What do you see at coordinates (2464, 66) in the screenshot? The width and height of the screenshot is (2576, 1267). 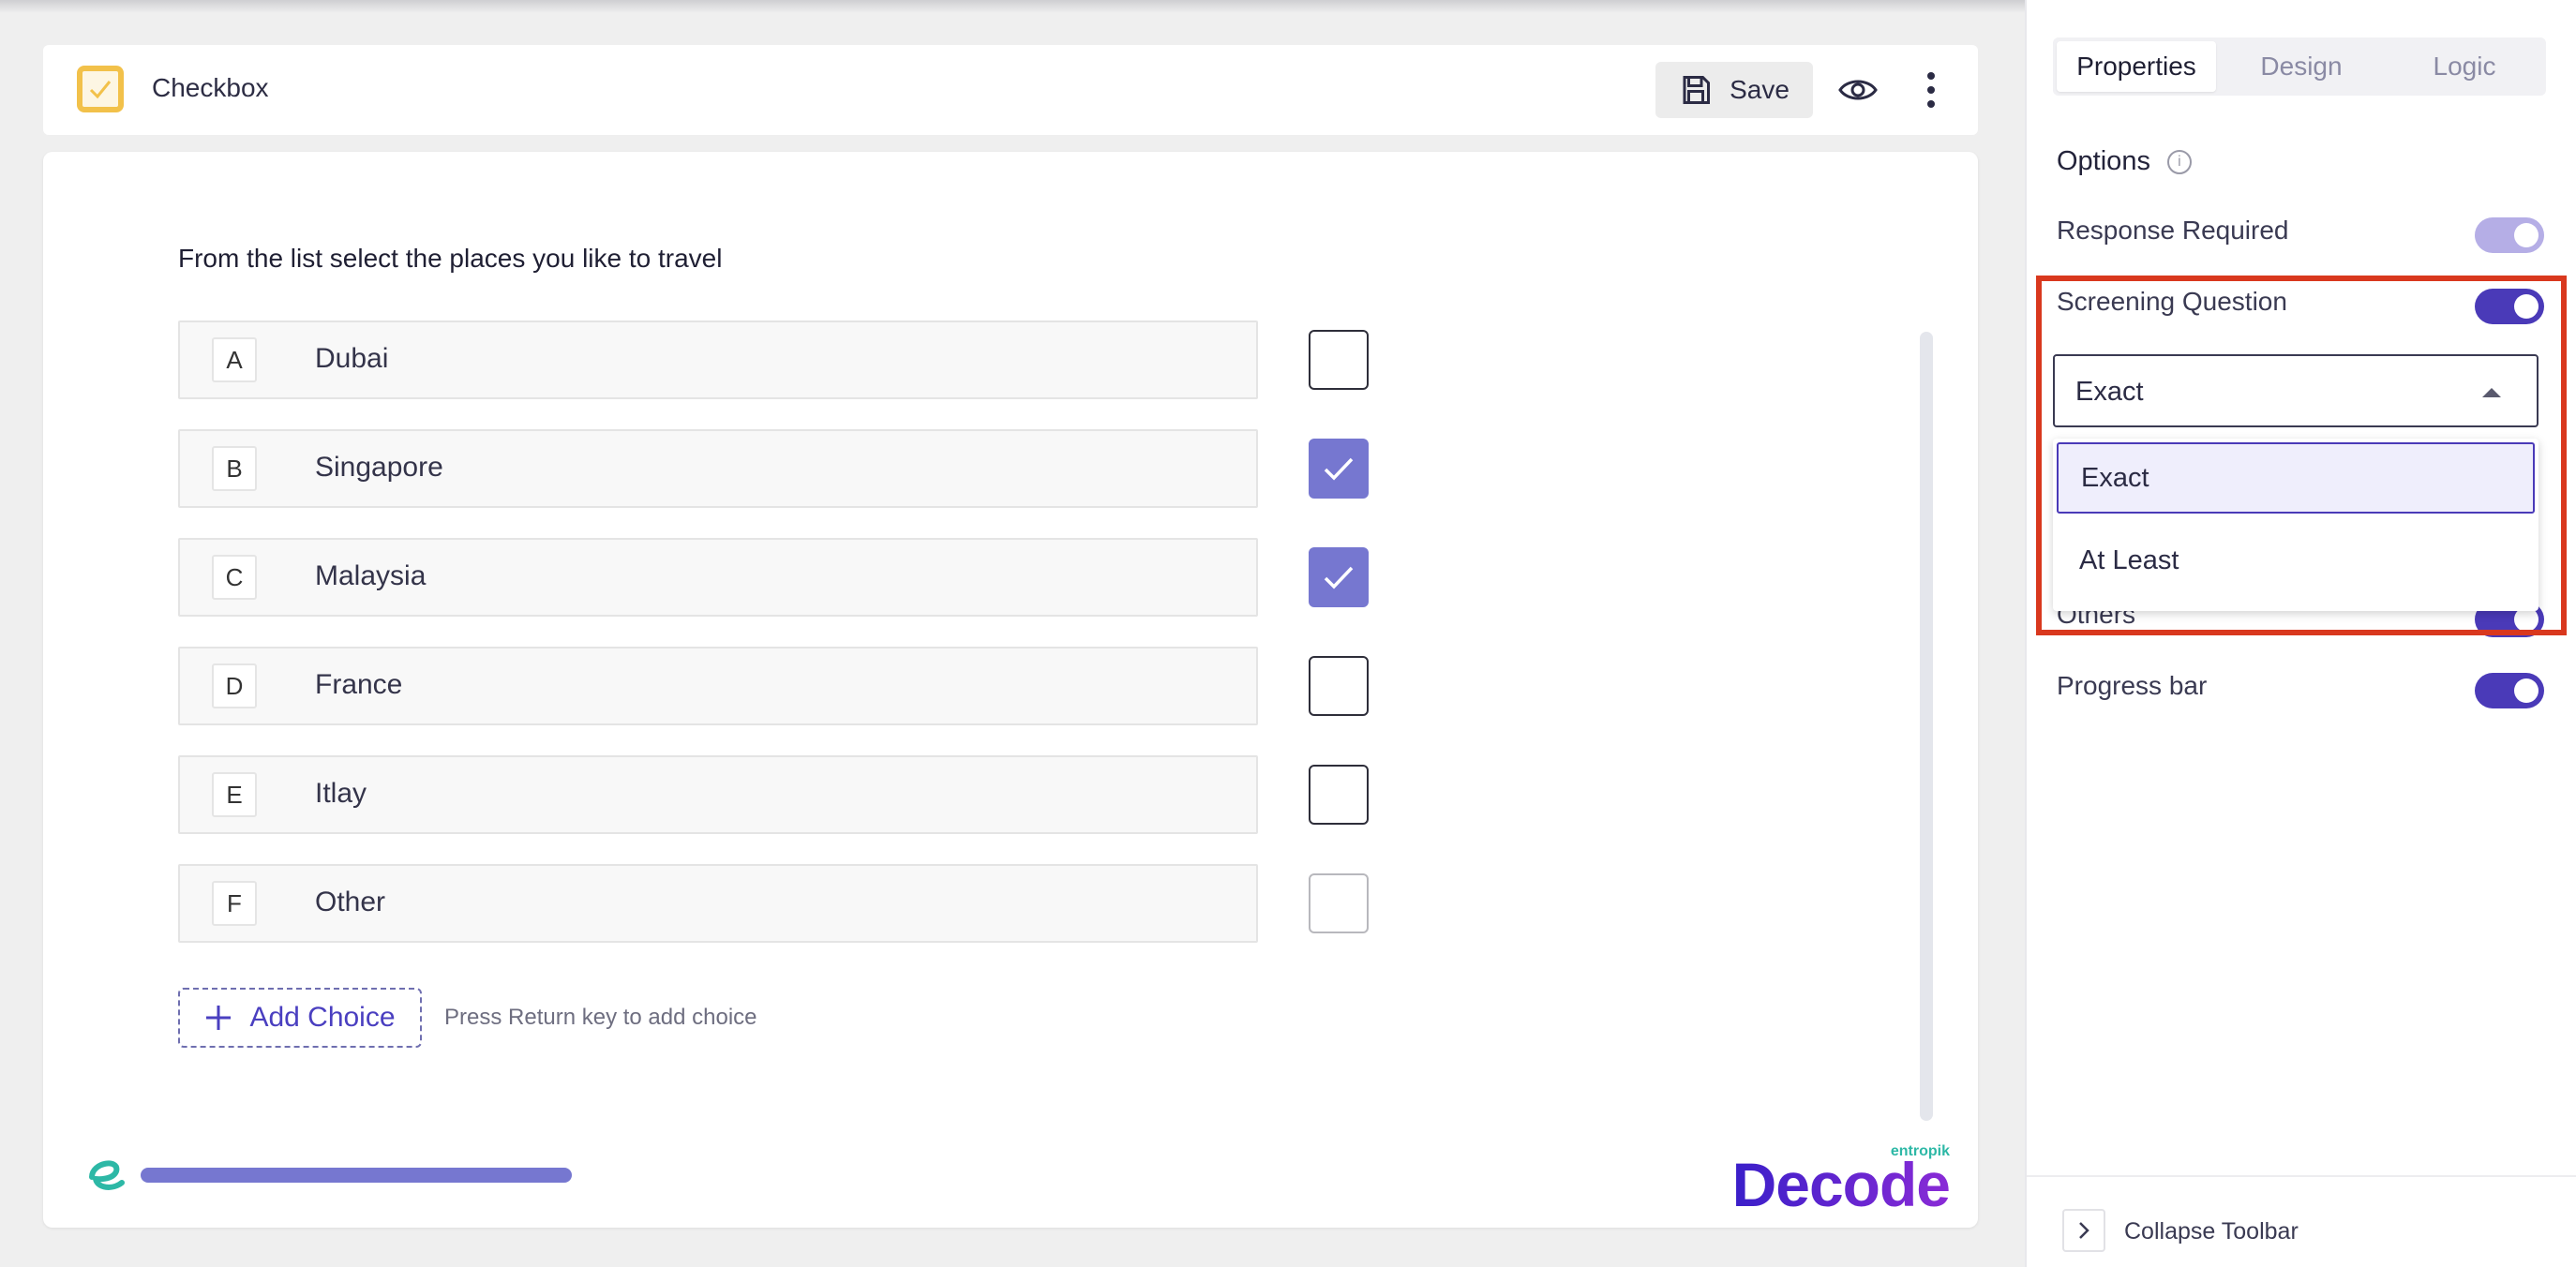 I see `tab-logic: Logic` at bounding box center [2464, 66].